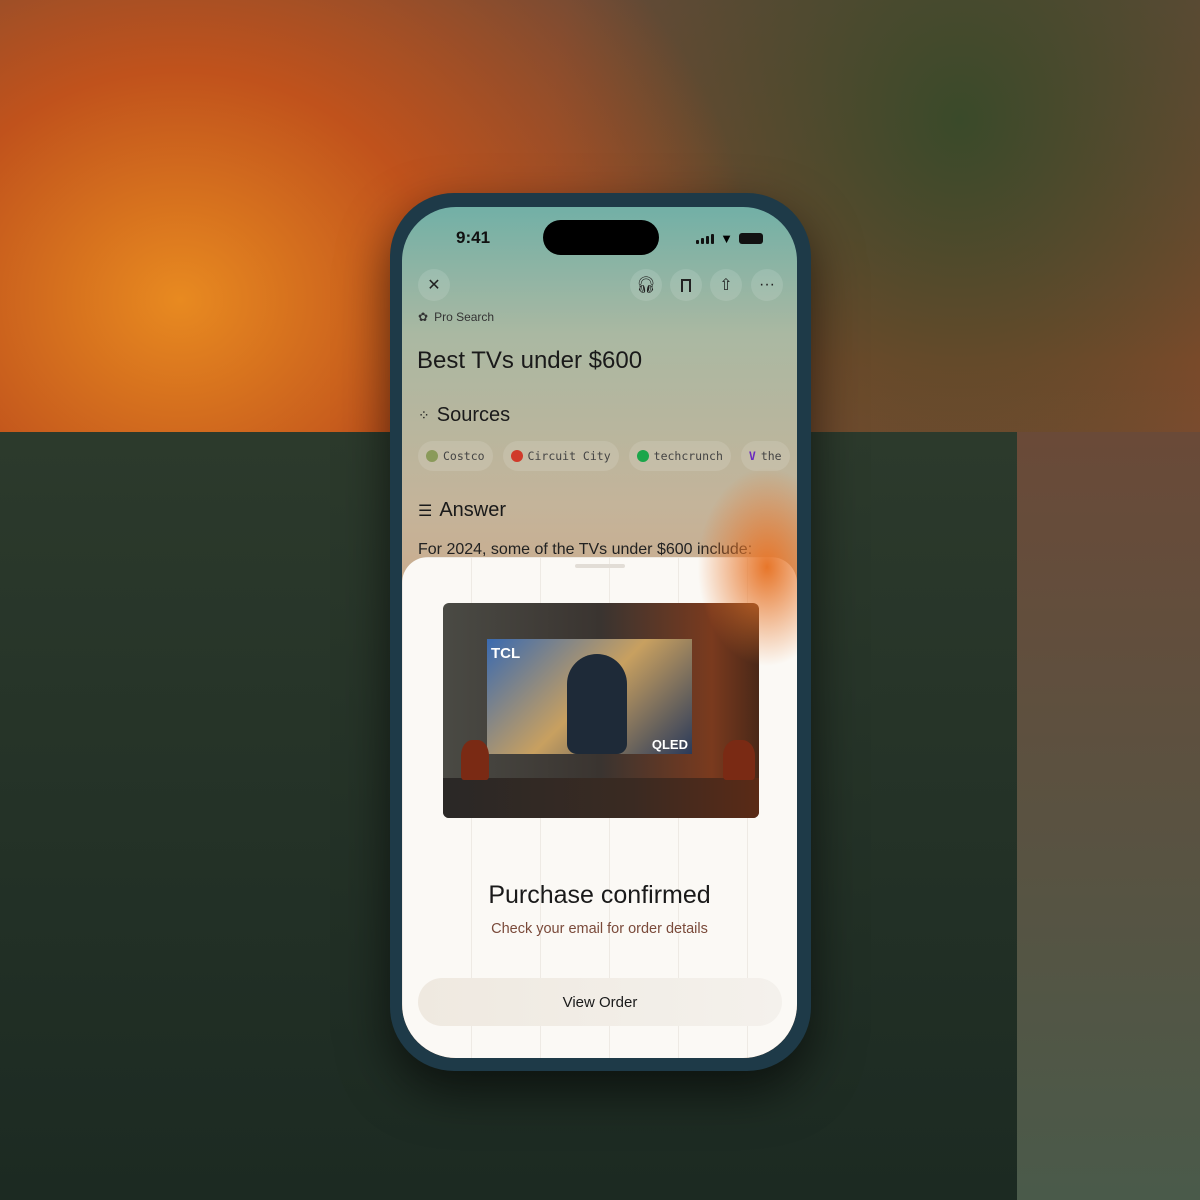  I want to click on background-ground, so click(1108, 816).